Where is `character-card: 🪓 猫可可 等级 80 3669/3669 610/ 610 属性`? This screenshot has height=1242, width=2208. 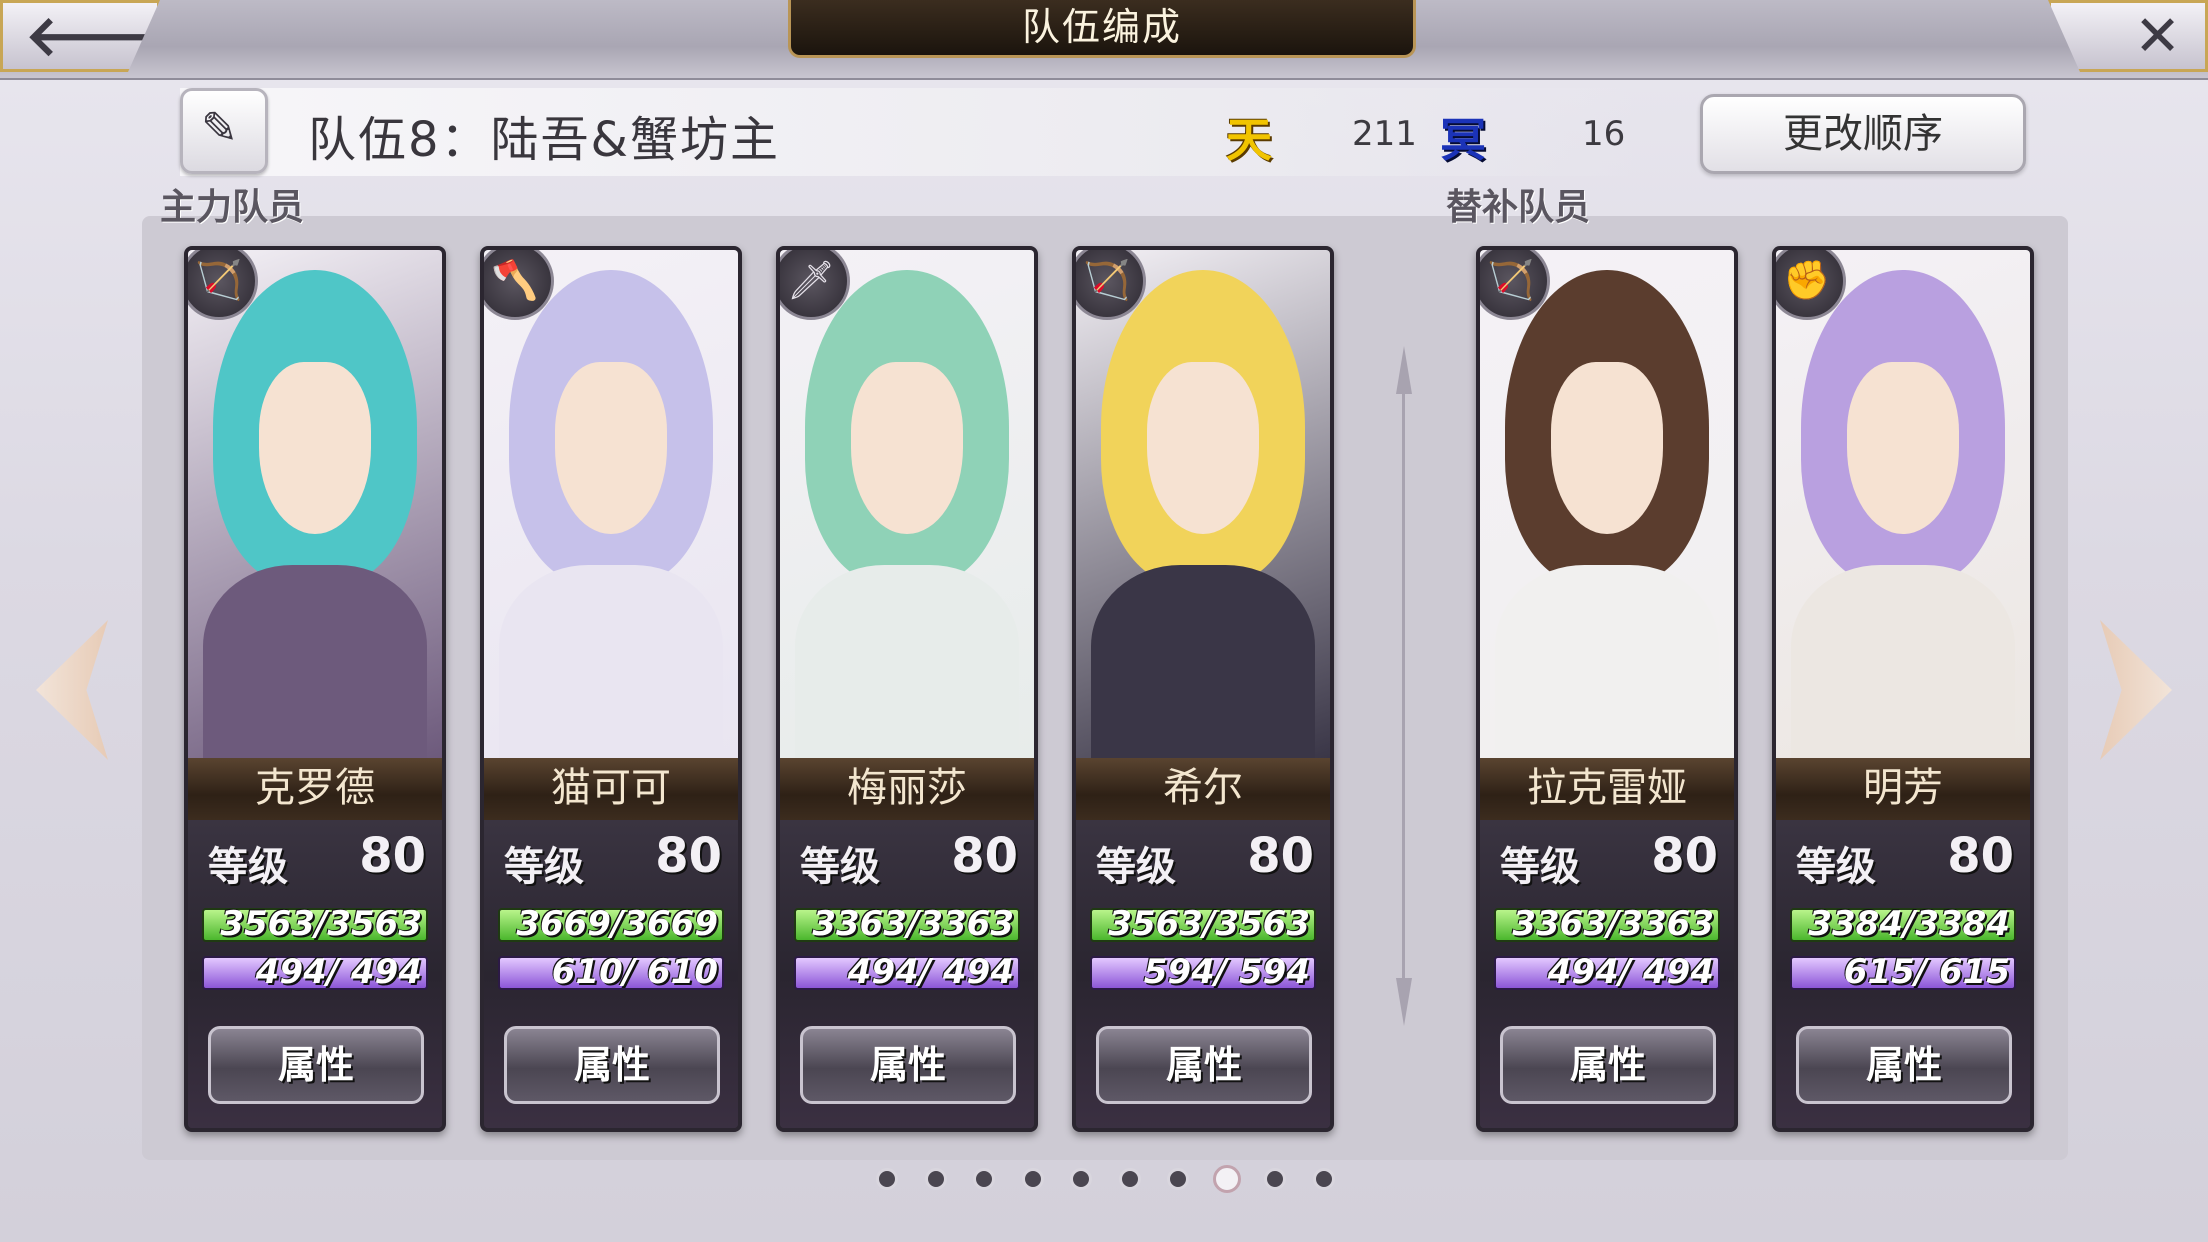
character-card: 🪓 猫可可 等级 80 3669/3669 610/ 610 属性 is located at coordinates (611, 689).